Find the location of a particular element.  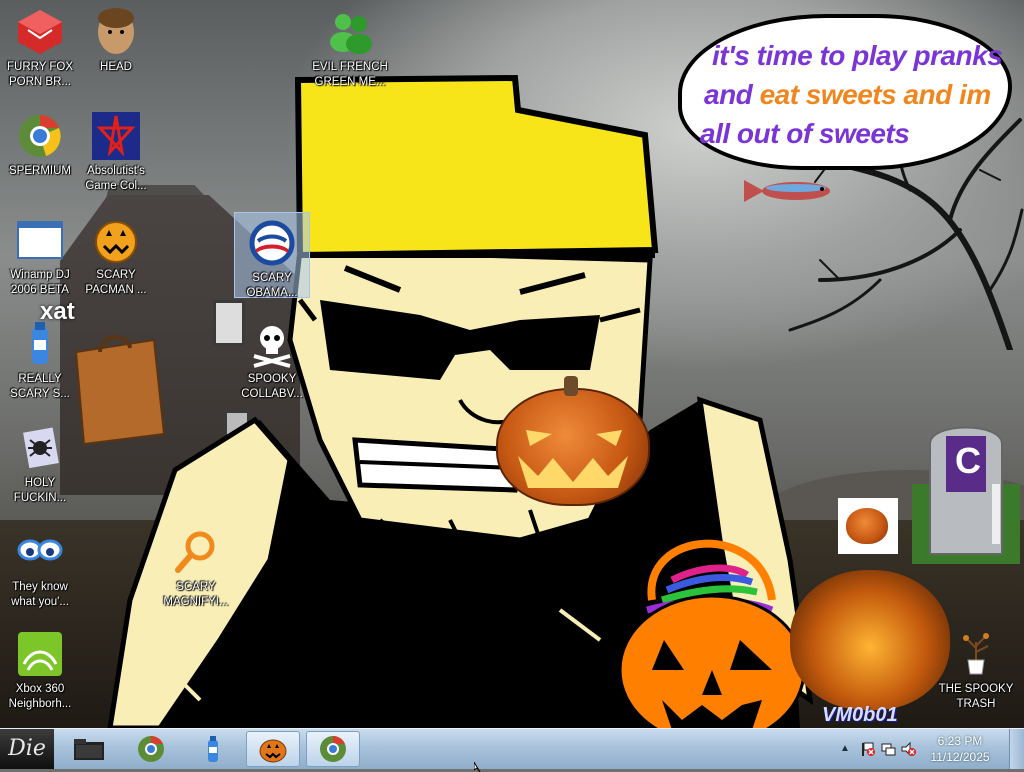

tombstone-letter: C is located at coordinates (968, 460).